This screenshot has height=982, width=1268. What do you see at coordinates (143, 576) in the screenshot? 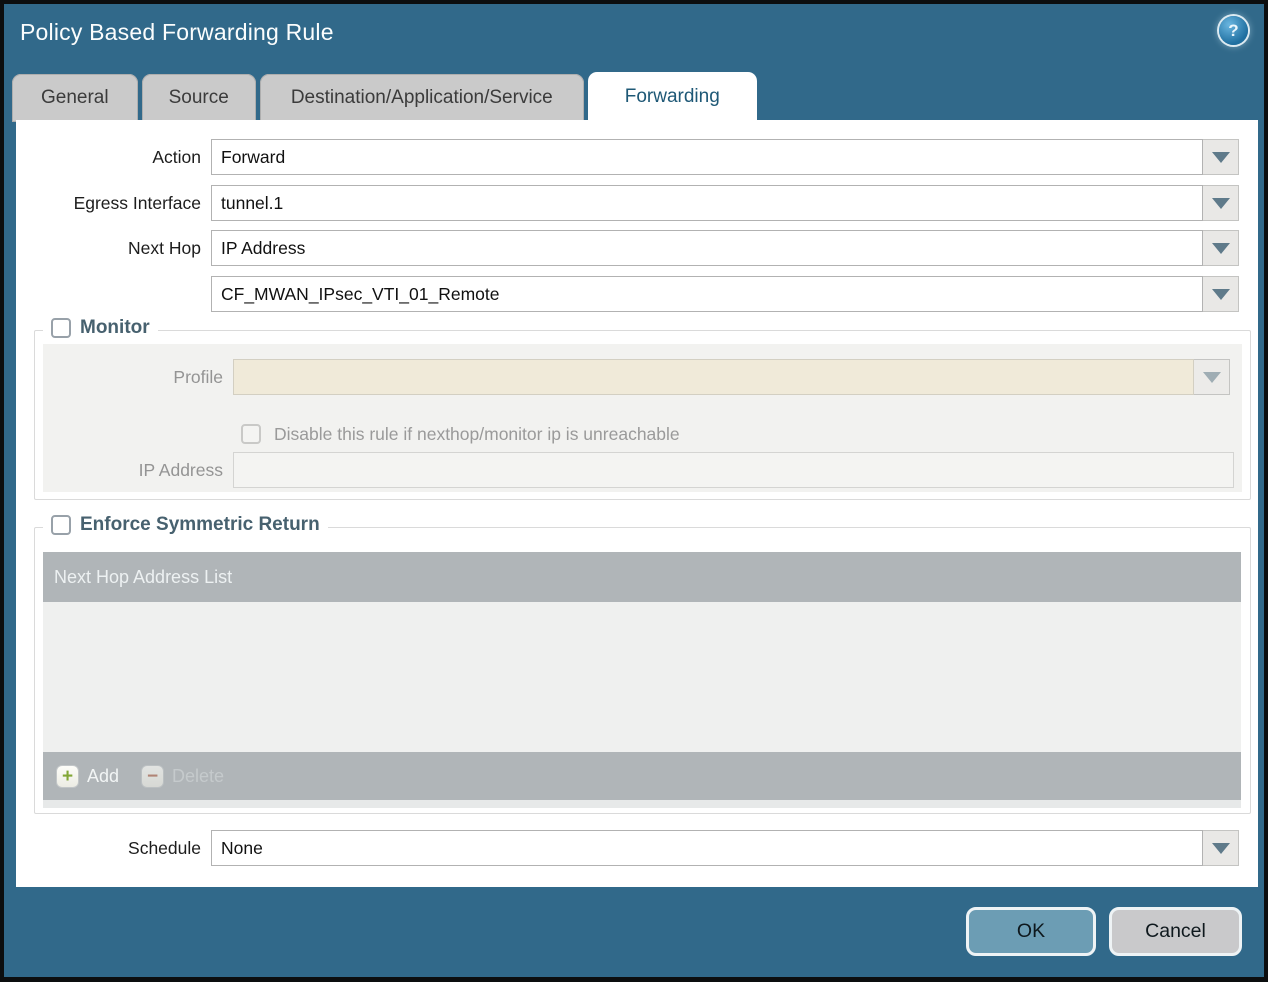
I see `column-header-label: Next Hop Address List` at bounding box center [143, 576].